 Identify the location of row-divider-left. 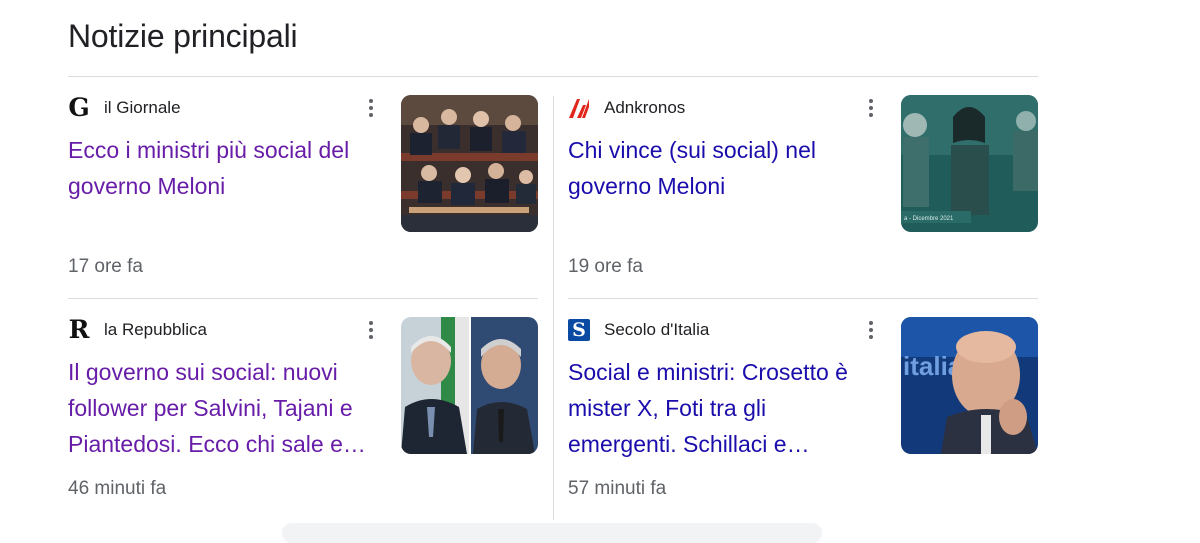
(303, 298).